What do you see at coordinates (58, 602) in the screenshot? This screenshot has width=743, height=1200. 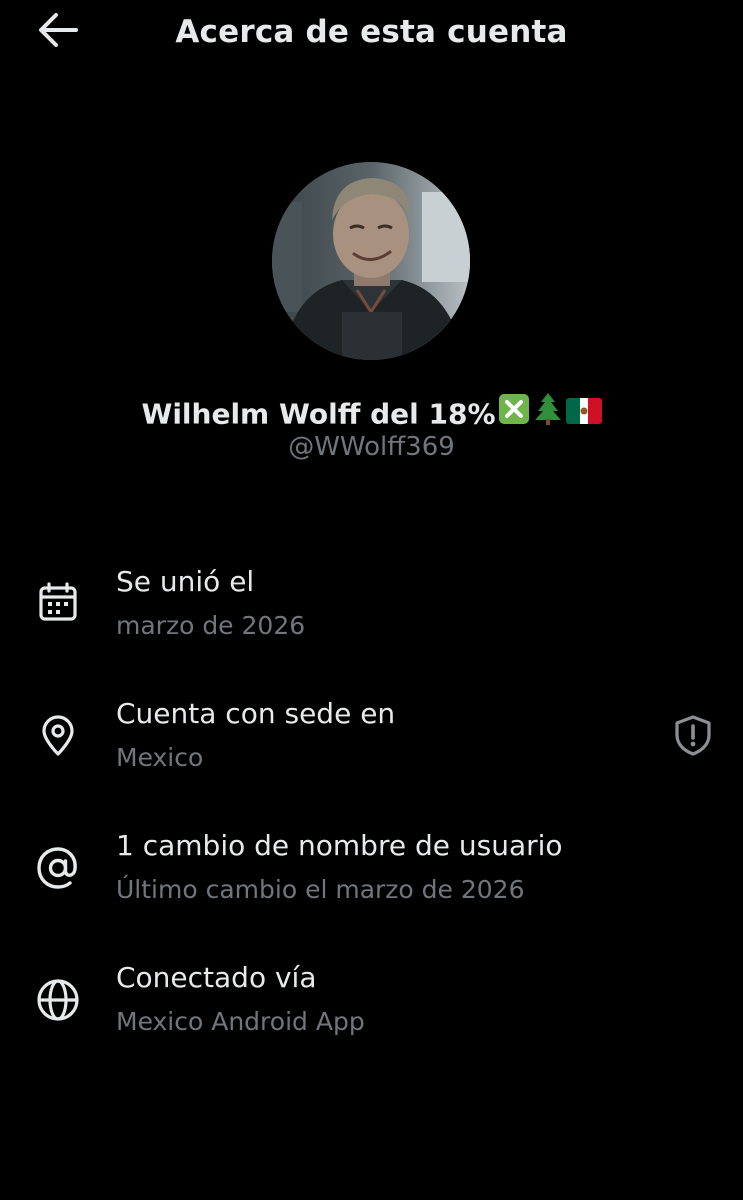 I see `calendar-icon` at bounding box center [58, 602].